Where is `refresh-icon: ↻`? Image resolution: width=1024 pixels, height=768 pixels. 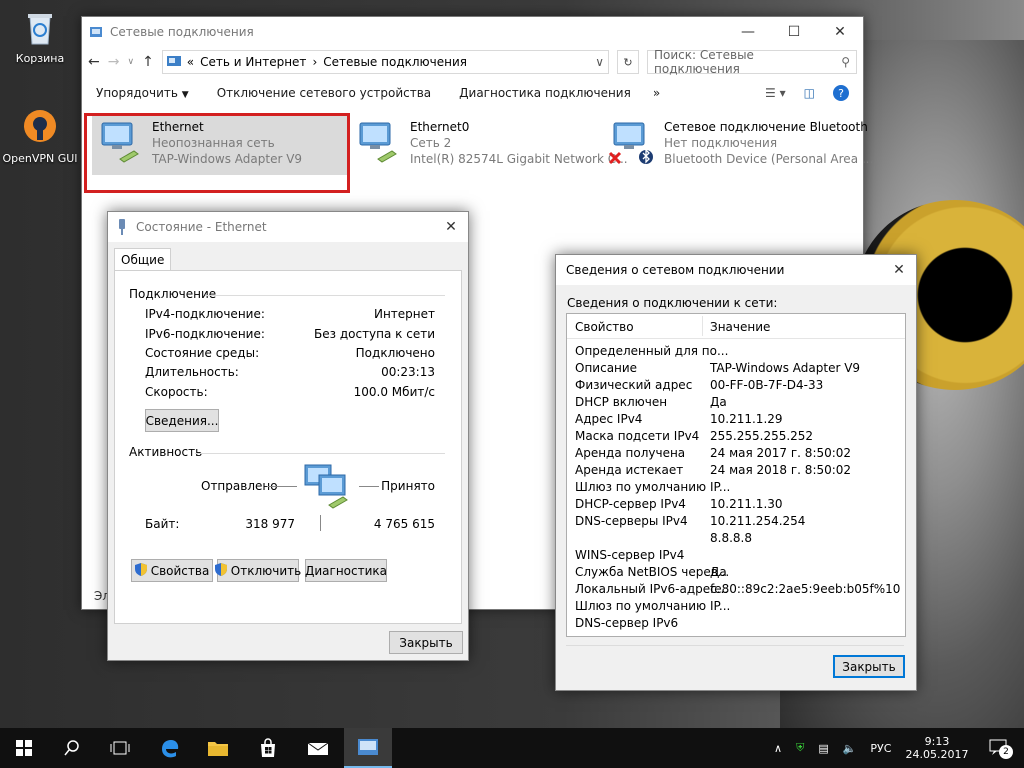
refresh-icon: ↻ is located at coordinates (628, 62).